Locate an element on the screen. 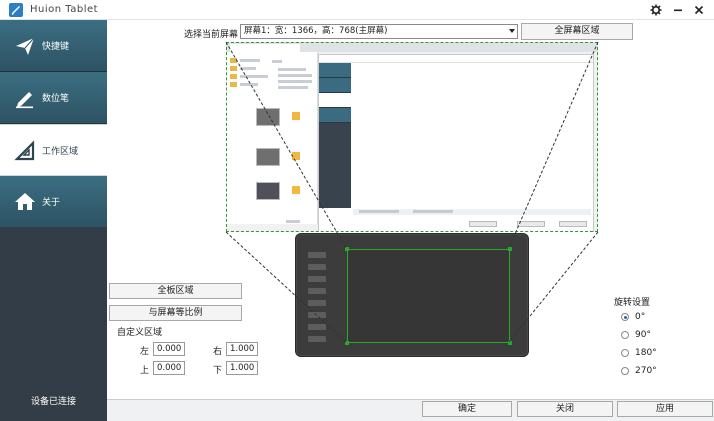 The image size is (714, 421). sidebar: 快捷键 数位笔 工作区域 关于 设备已连接 is located at coordinates (53, 220).